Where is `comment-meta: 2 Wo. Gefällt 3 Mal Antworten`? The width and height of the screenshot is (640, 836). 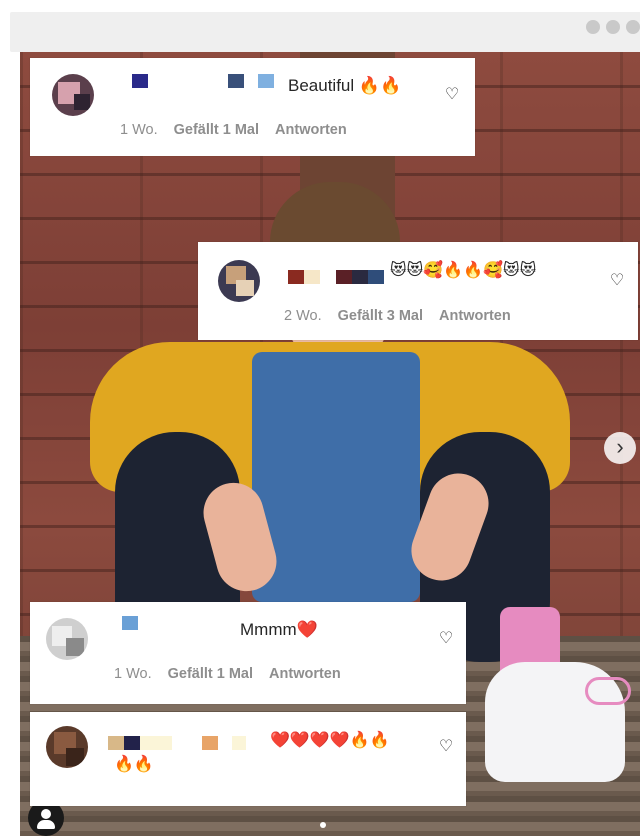 comment-meta: 2 Wo. Gefällt 3 Mal Antworten is located at coordinates (397, 316).